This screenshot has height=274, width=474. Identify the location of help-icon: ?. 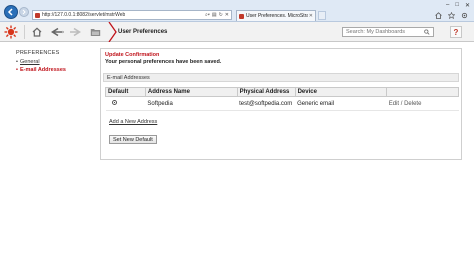
(456, 32).